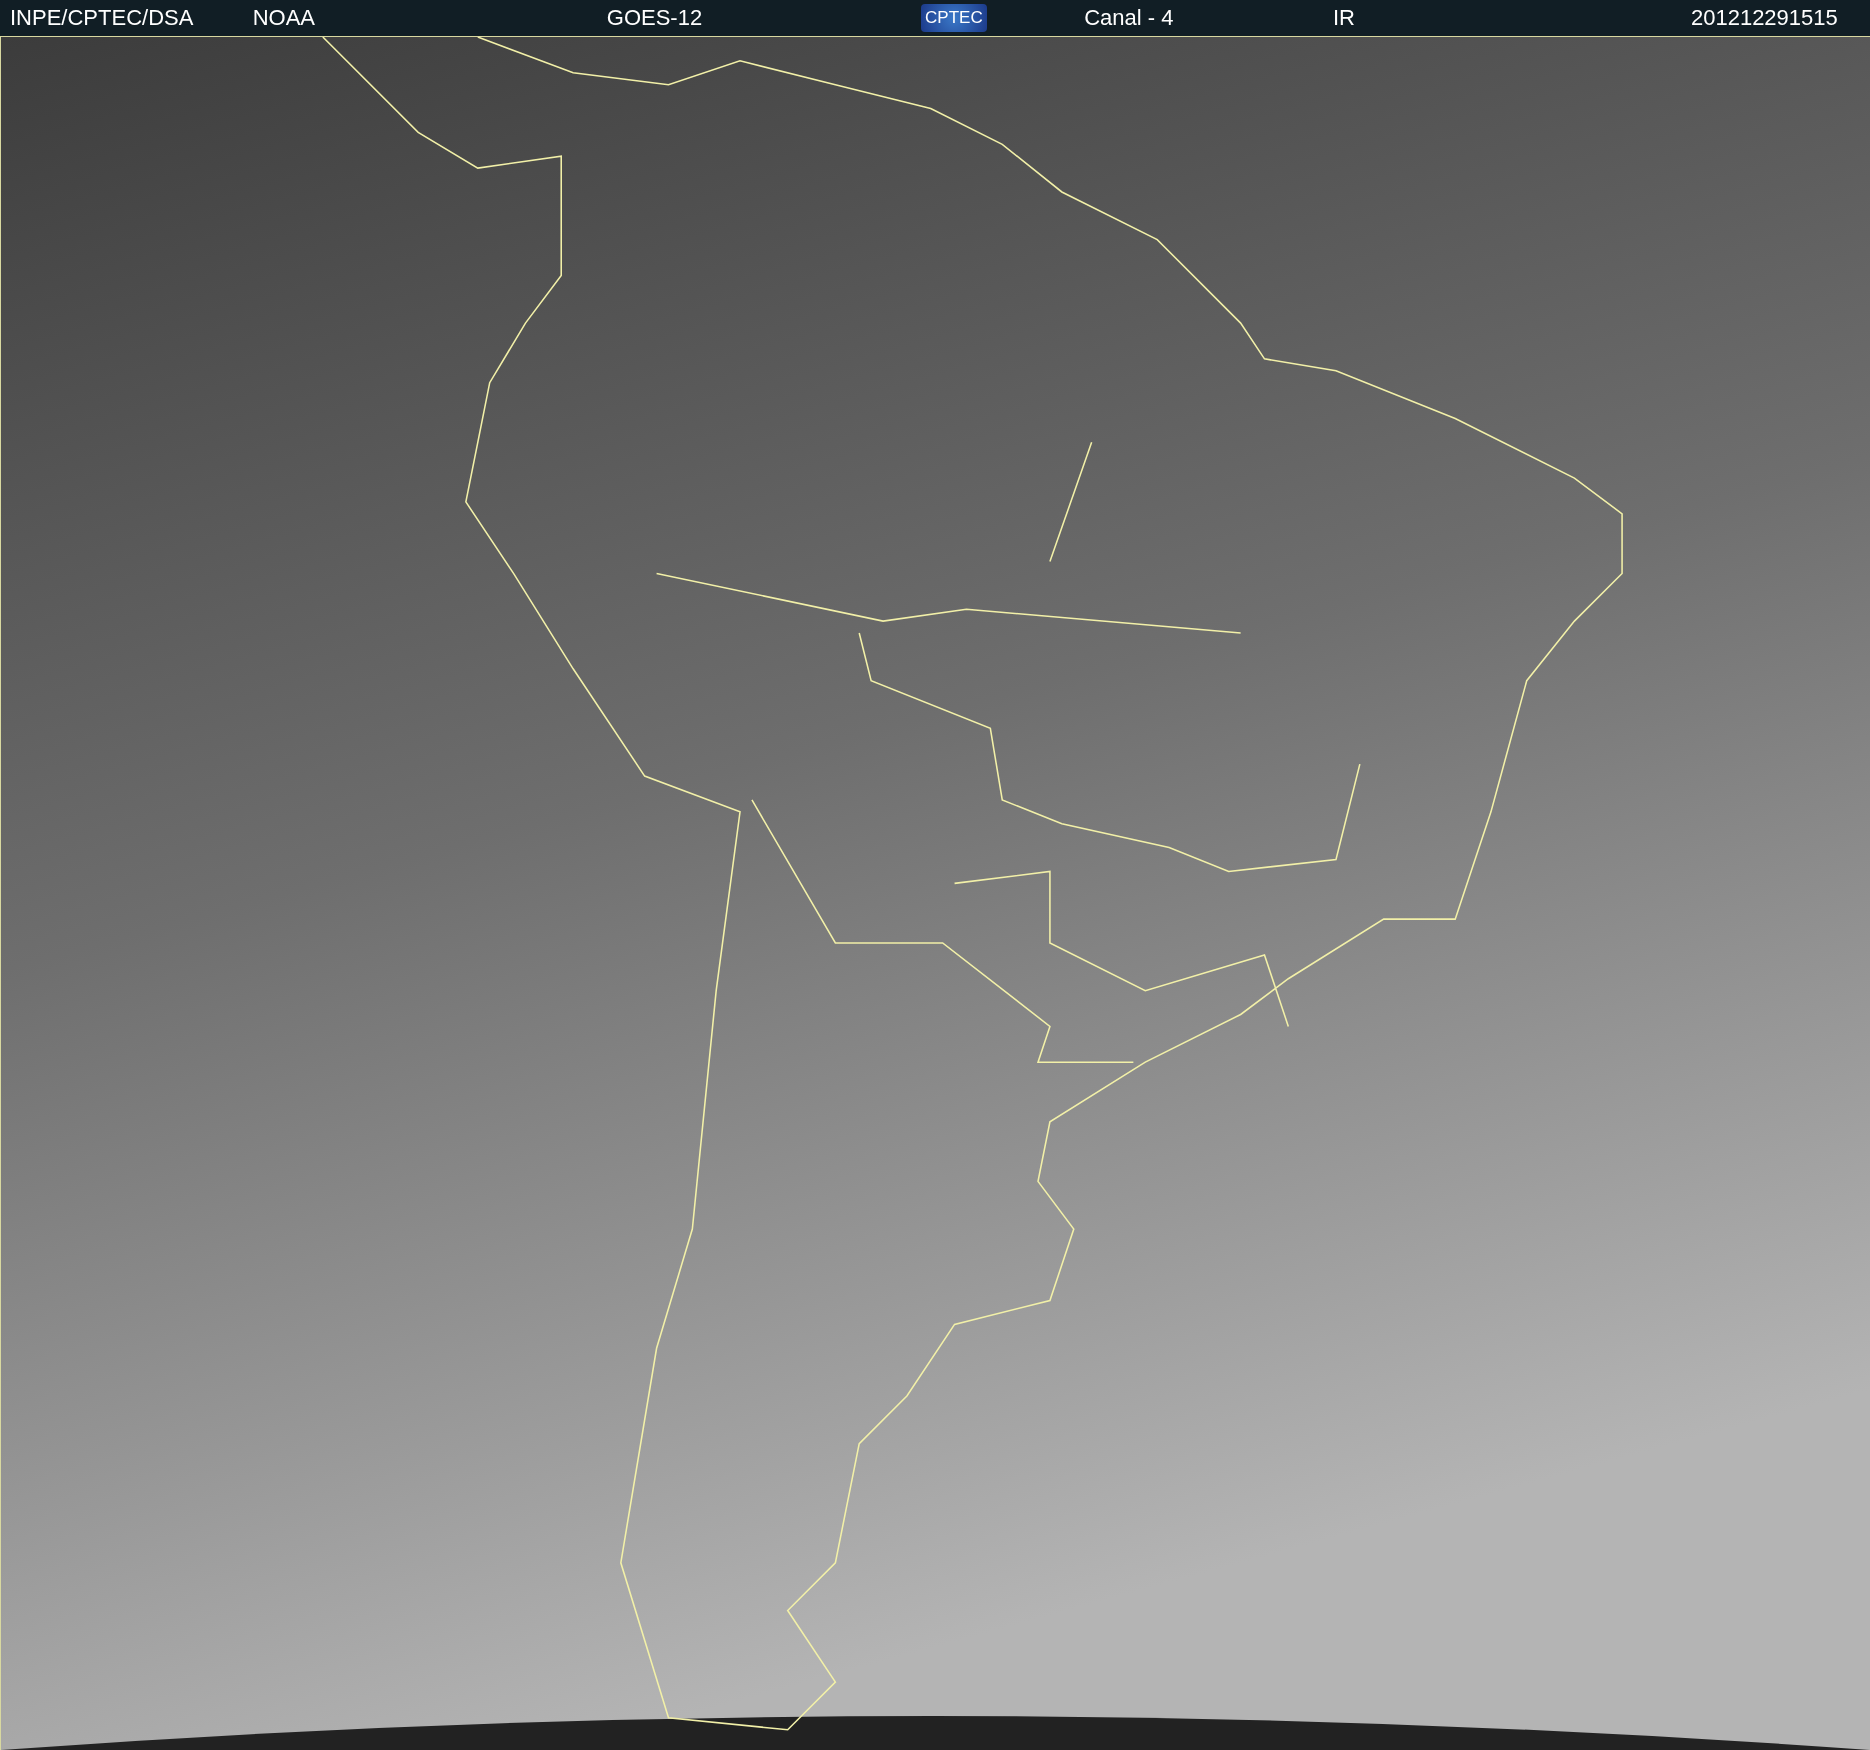 This screenshot has height=1750, width=1870. I want to click on header-label: 201212291515, so click(1764, 18).